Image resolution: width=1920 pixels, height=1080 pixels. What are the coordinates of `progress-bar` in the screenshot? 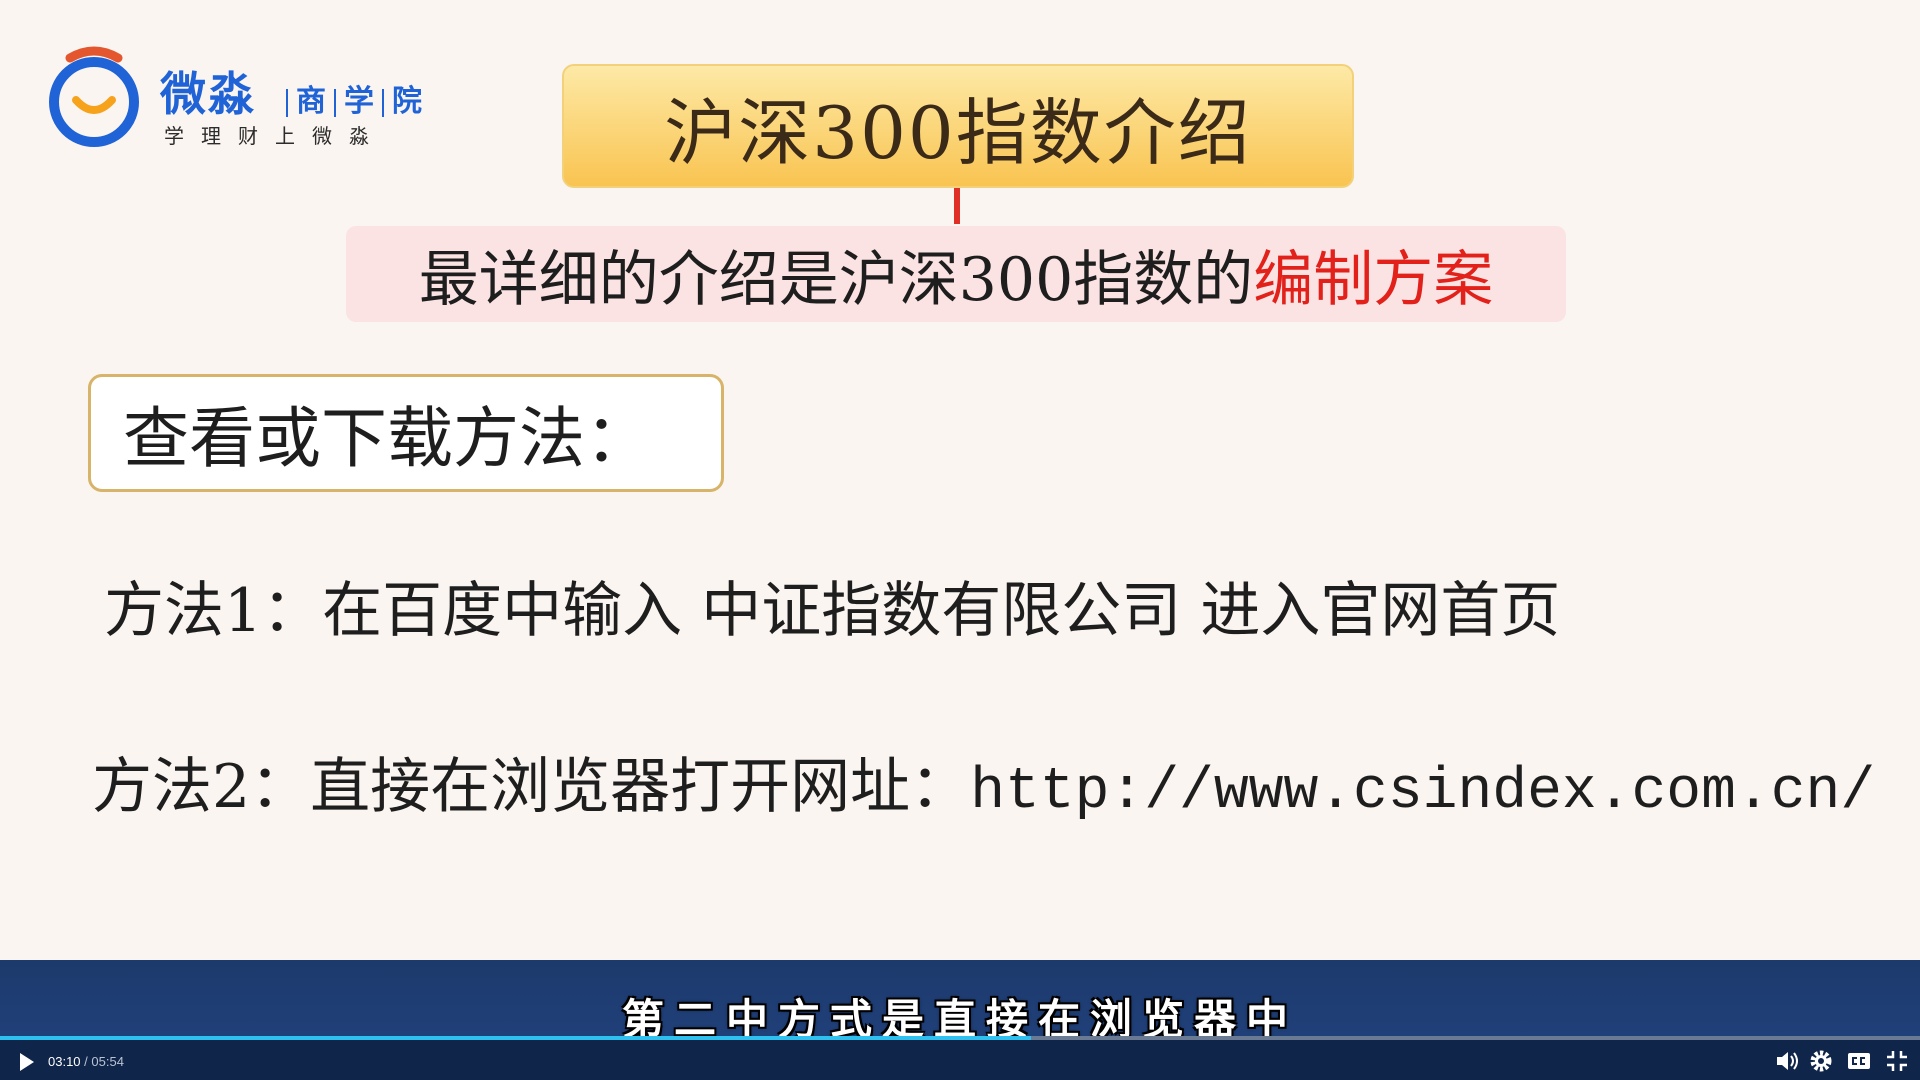 It's located at (960, 1038).